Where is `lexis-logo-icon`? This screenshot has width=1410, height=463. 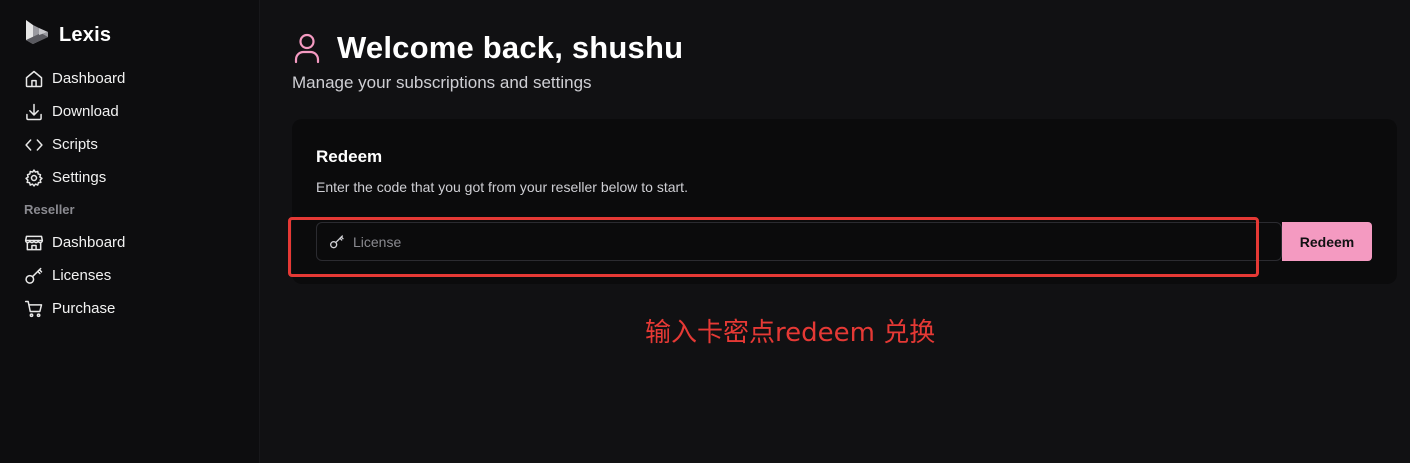 lexis-logo-icon is located at coordinates (37, 32).